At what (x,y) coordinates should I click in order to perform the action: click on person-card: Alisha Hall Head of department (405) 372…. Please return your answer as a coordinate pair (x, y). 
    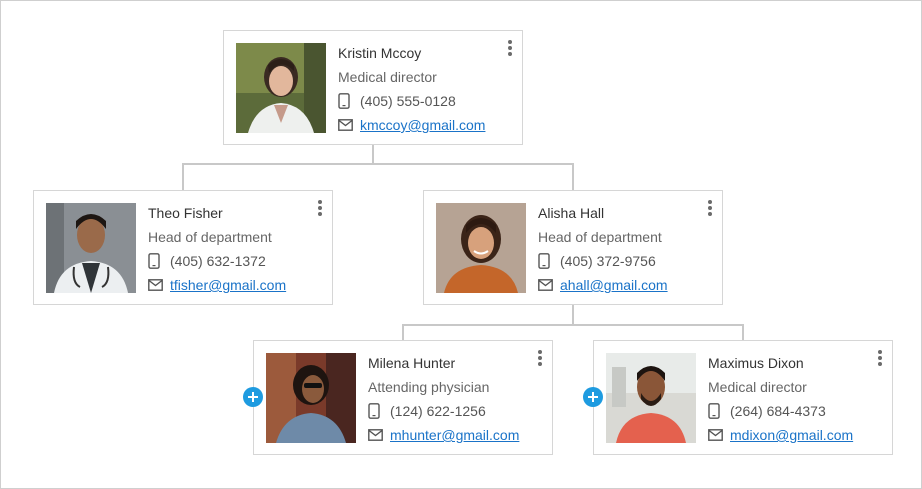
    Looking at the image, I should click on (573, 247).